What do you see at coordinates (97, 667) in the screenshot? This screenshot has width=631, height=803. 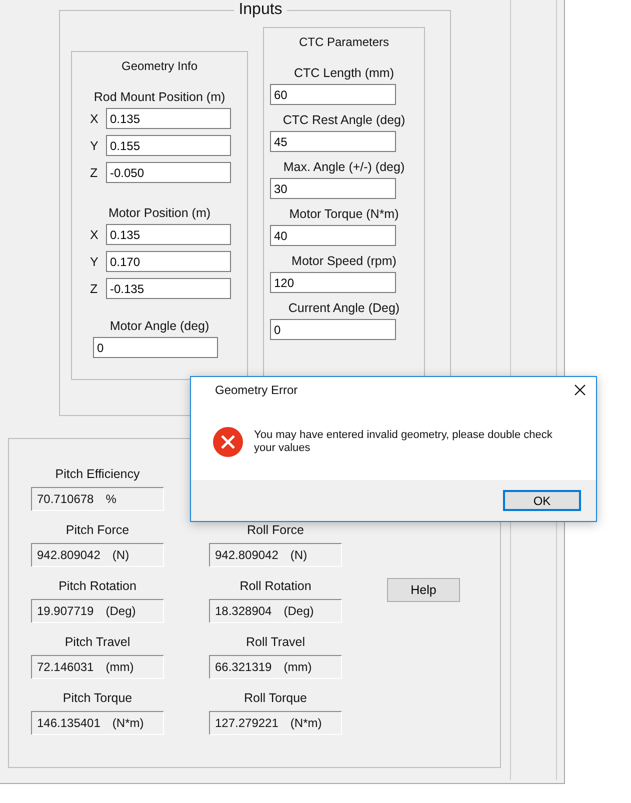 I see `result-field: 72.146031 (mm)` at bounding box center [97, 667].